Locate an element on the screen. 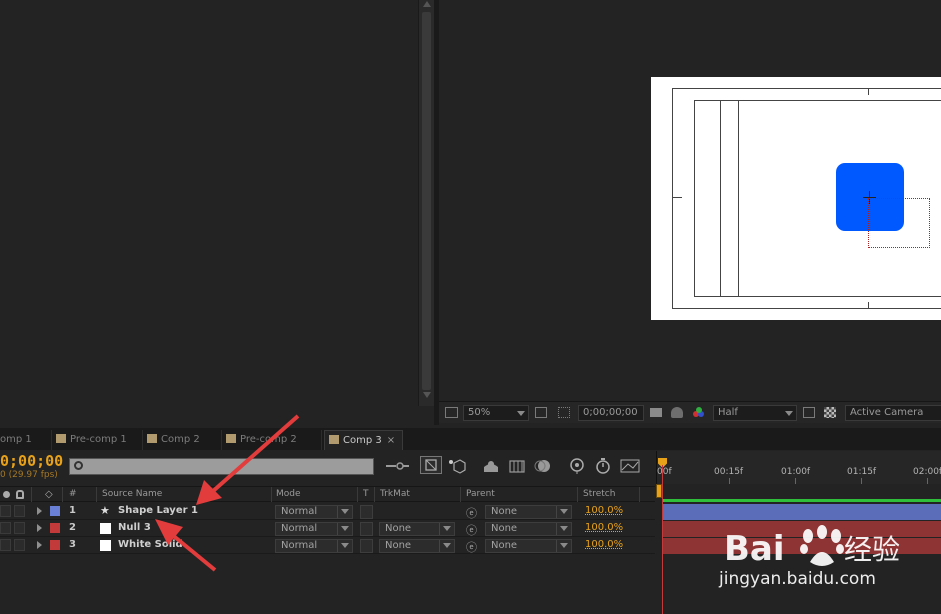 The width and height of the screenshot is (941, 614). zoom-dropdown: 50% is located at coordinates (496, 413).